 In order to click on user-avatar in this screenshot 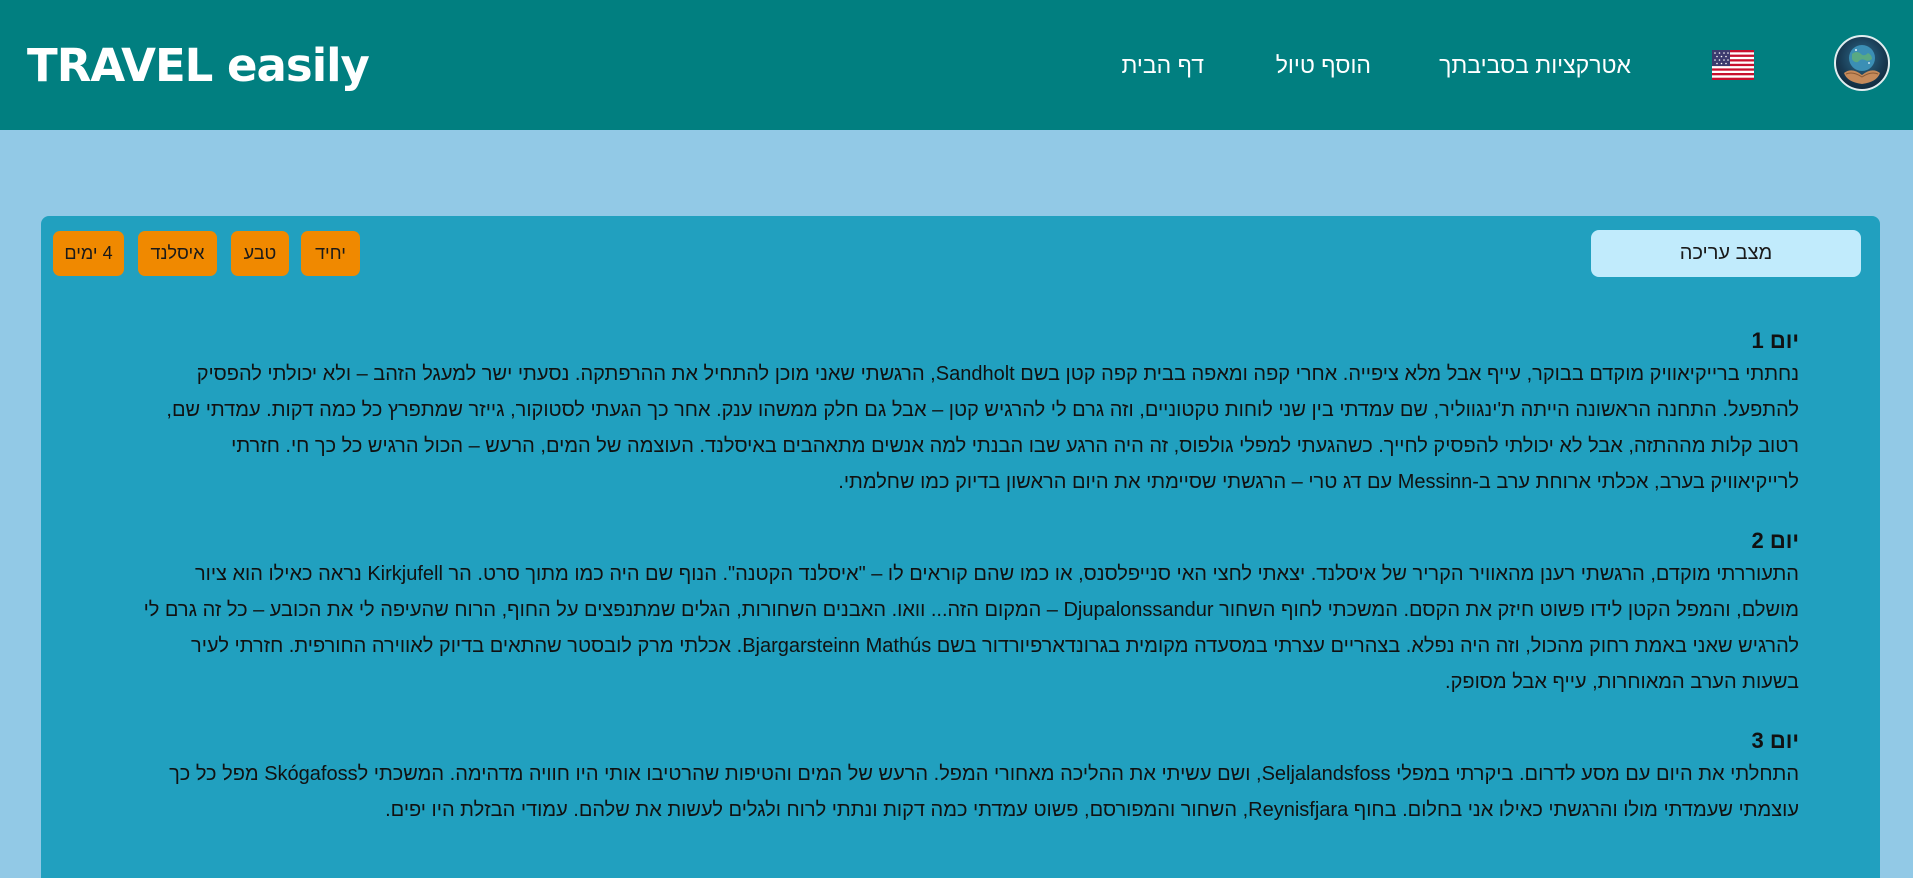, I will do `click(1862, 63)`.